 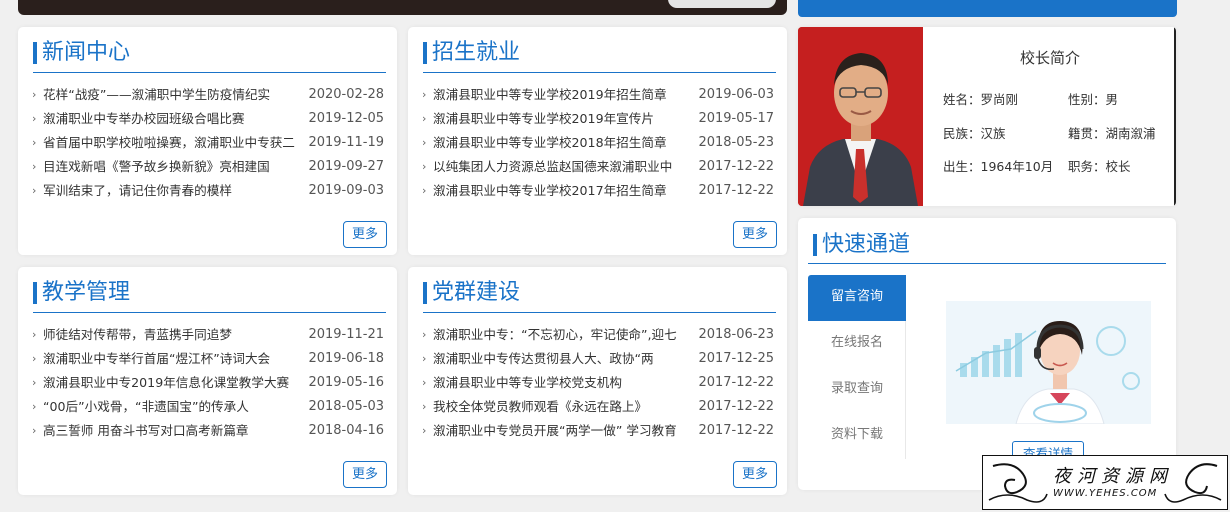 I want to click on principal-ethnicity: 民族：汉族, so click(x=974, y=133).